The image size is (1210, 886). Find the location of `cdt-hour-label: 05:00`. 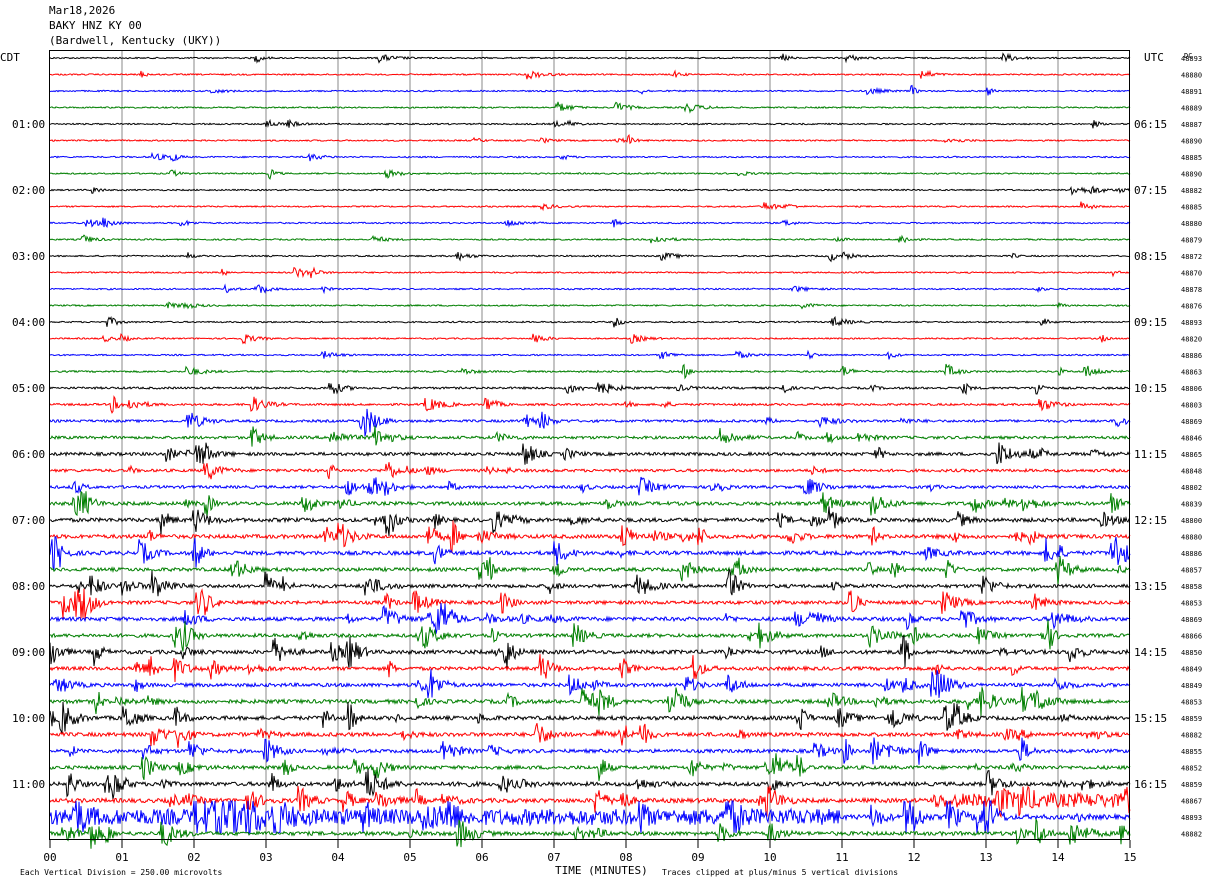

cdt-hour-label: 05:00 is located at coordinates (28, 388).